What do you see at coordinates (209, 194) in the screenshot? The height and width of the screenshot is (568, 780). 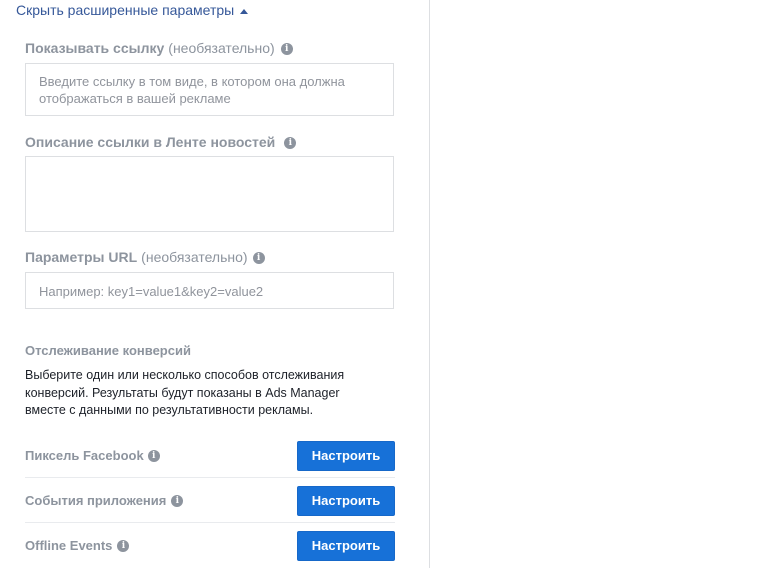 I see `newsfeed-description-textarea` at bounding box center [209, 194].